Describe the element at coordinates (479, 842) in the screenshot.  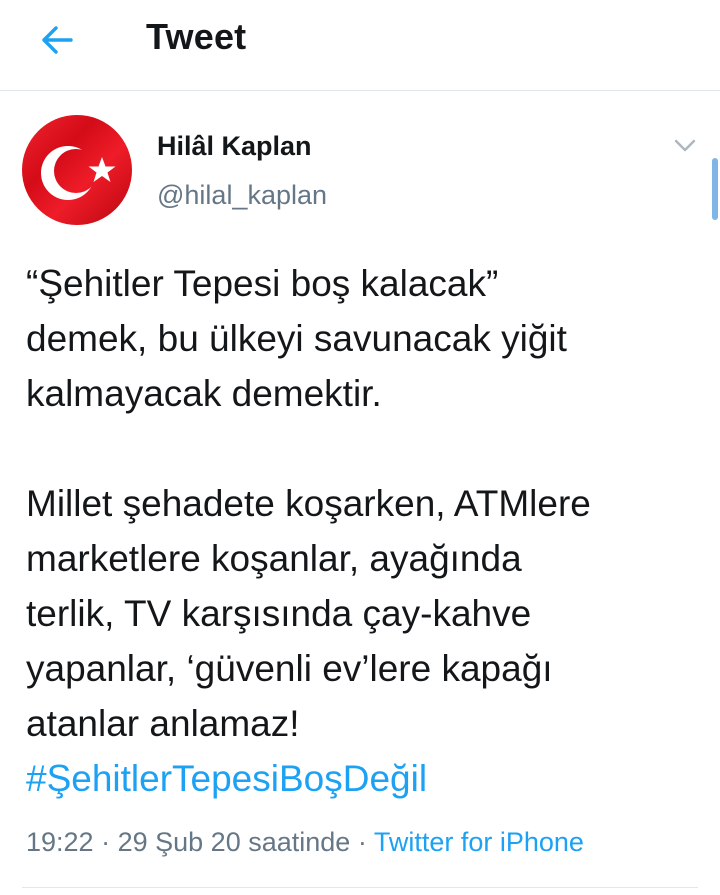
I see `tweet-source-link: Twitter for iPhone` at that location.